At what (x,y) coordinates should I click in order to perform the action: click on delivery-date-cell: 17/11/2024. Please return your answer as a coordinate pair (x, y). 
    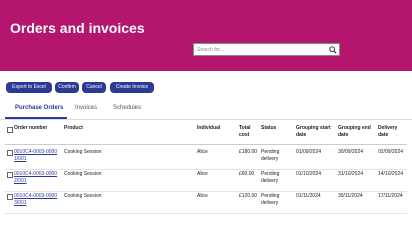
    Looking at the image, I should click on (390, 196).